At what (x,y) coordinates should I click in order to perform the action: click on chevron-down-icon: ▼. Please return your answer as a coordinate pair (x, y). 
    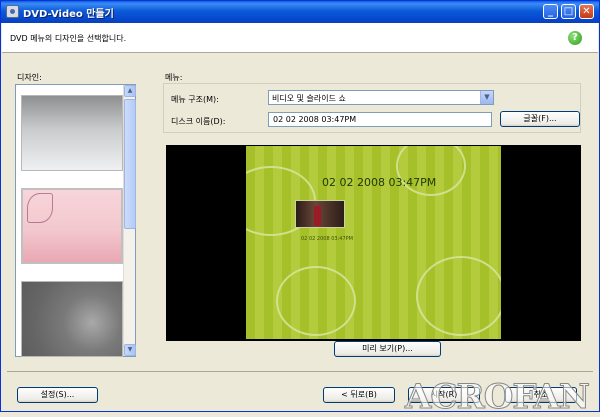
    Looking at the image, I should click on (486, 97).